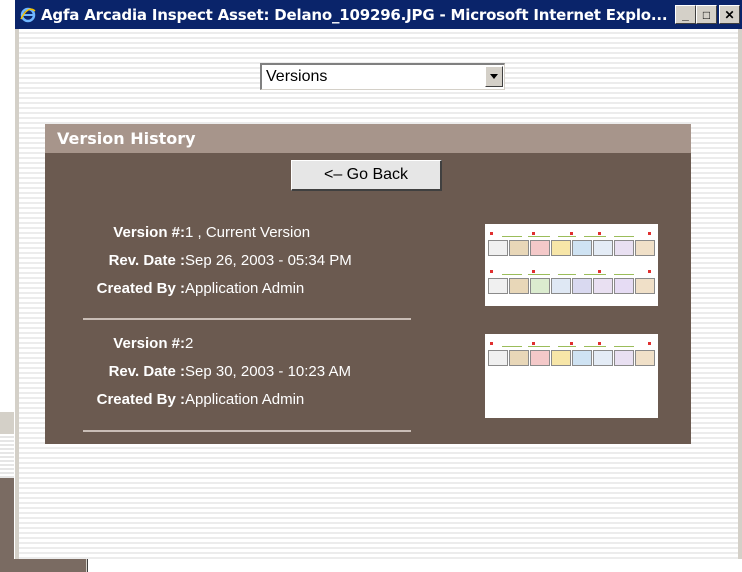 The height and width of the screenshot is (572, 742). Describe the element at coordinates (28, 15) in the screenshot. I see `internet-explorer-icon` at that location.